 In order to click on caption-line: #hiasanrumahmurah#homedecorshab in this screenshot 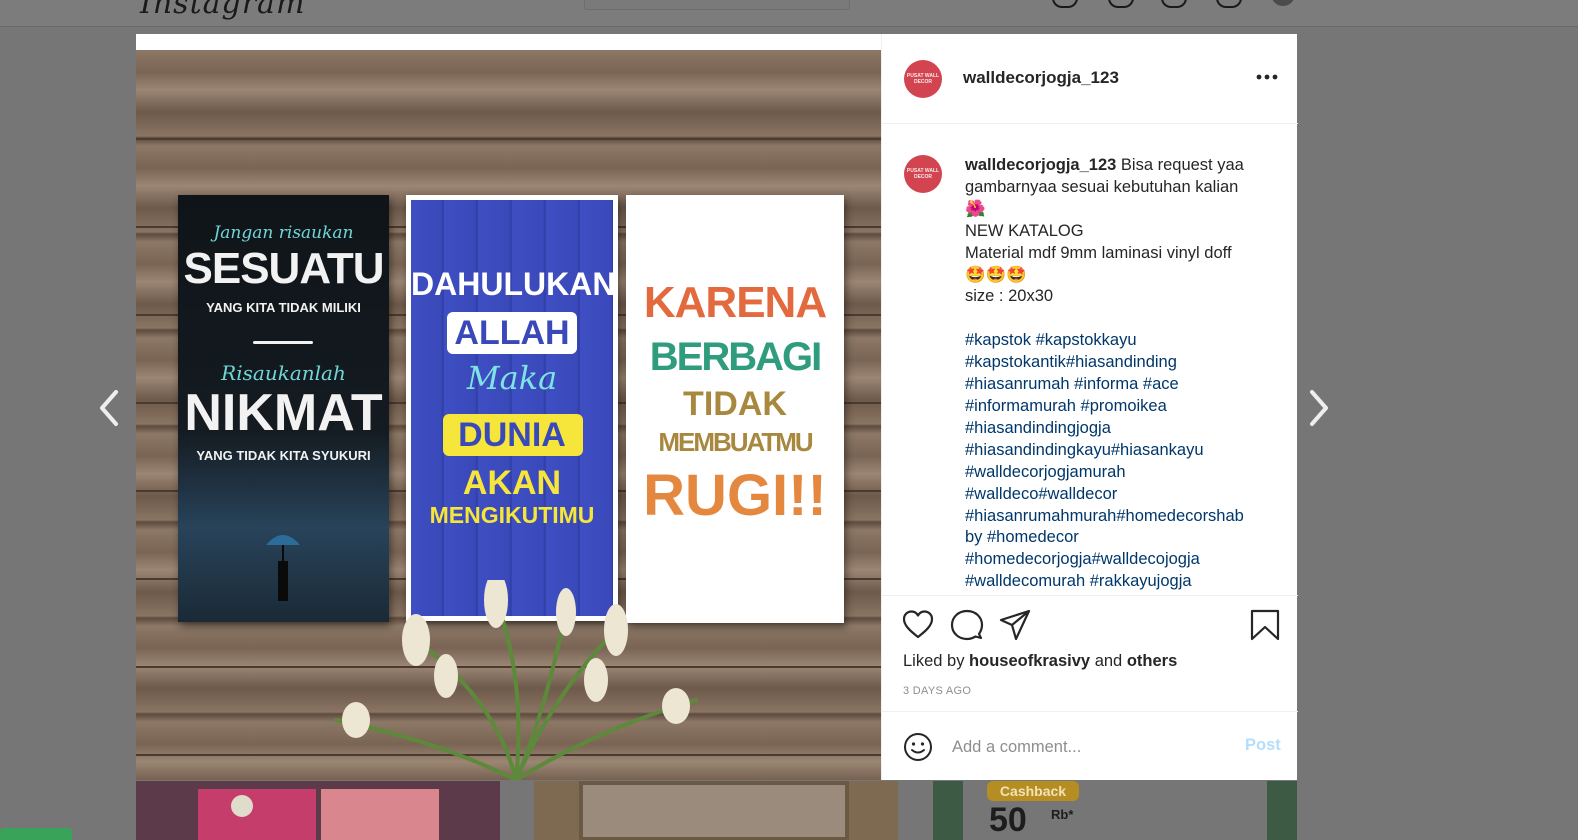, I will do `click(1124, 517)`.